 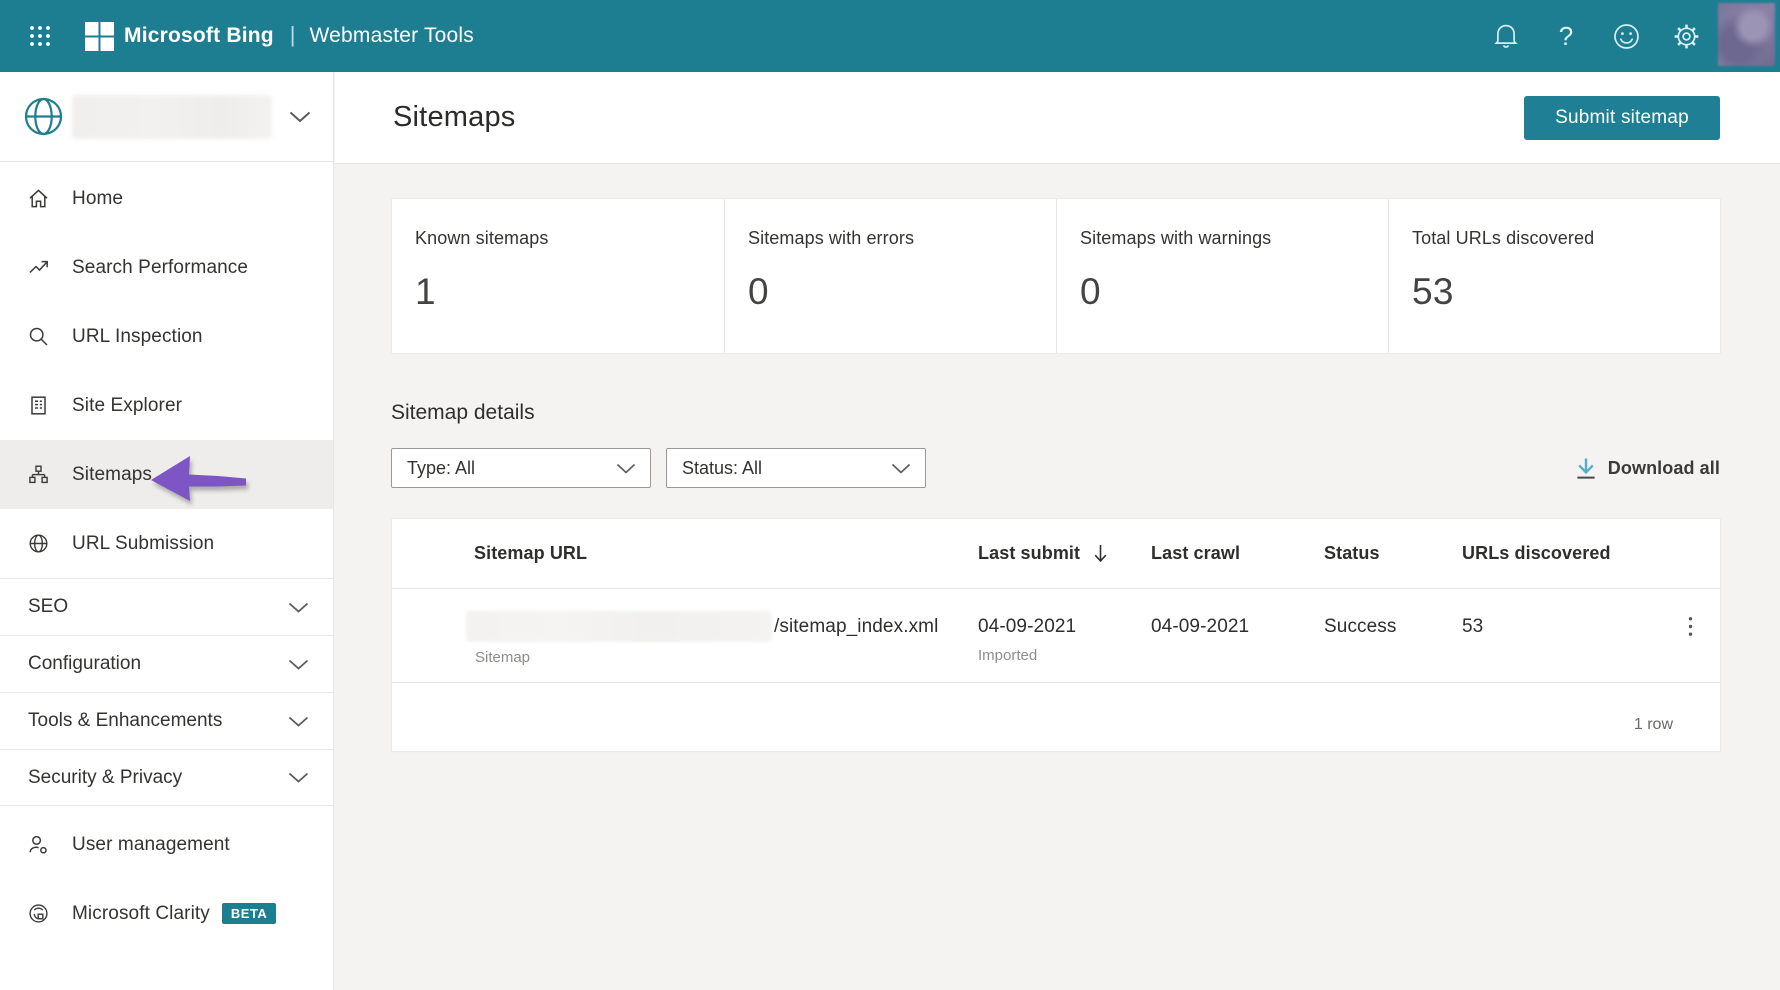 I want to click on cell-urls-discovered: 53, so click(x=1473, y=626).